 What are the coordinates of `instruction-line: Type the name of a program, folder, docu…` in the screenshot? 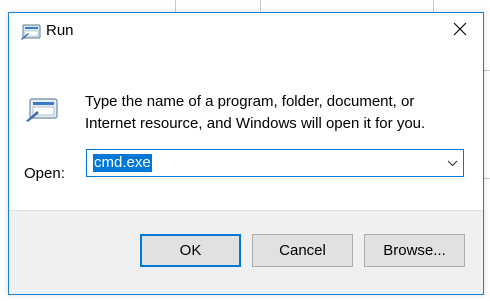 It's located at (250, 101).